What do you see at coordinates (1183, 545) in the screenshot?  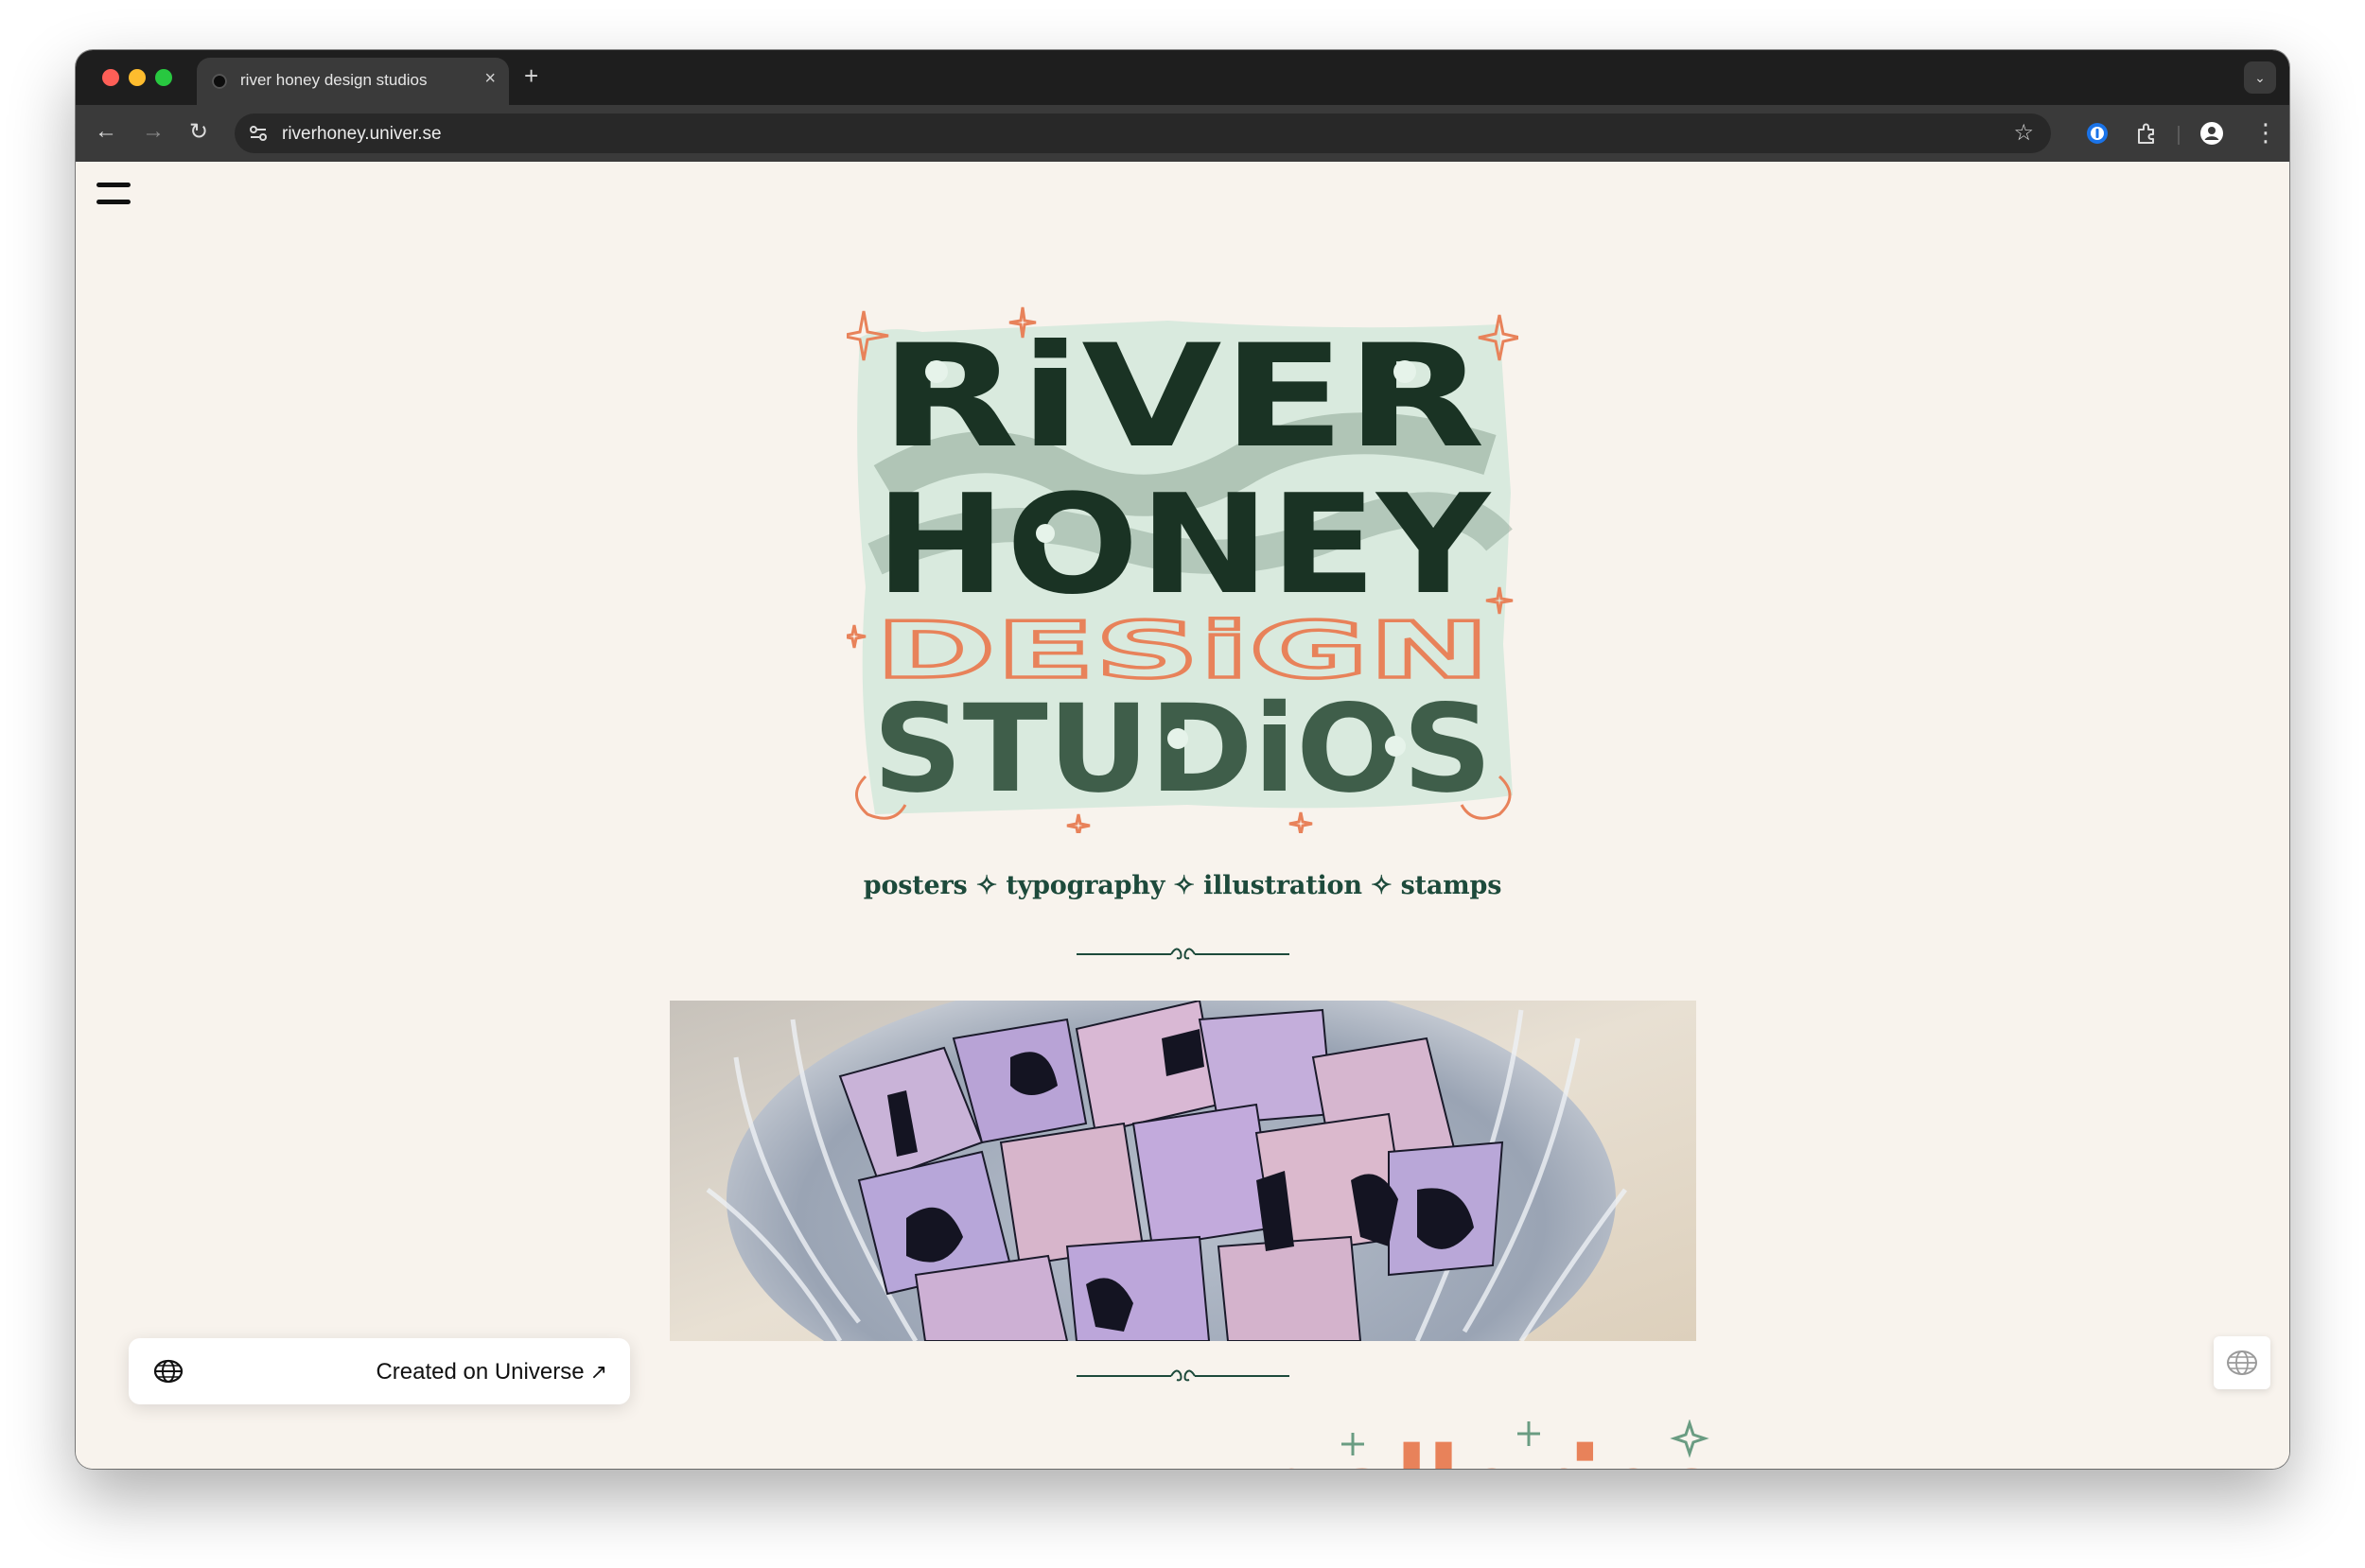 I see `logo-line-honey: HONEY` at bounding box center [1183, 545].